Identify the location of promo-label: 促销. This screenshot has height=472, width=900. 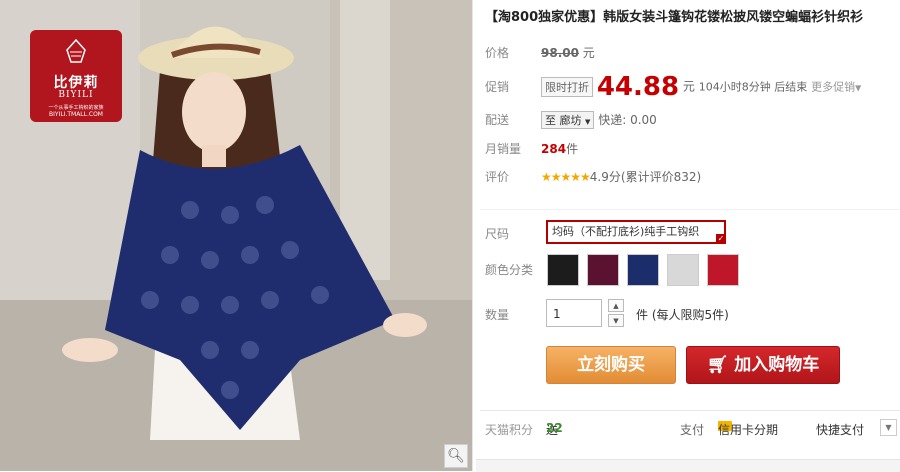
(497, 86).